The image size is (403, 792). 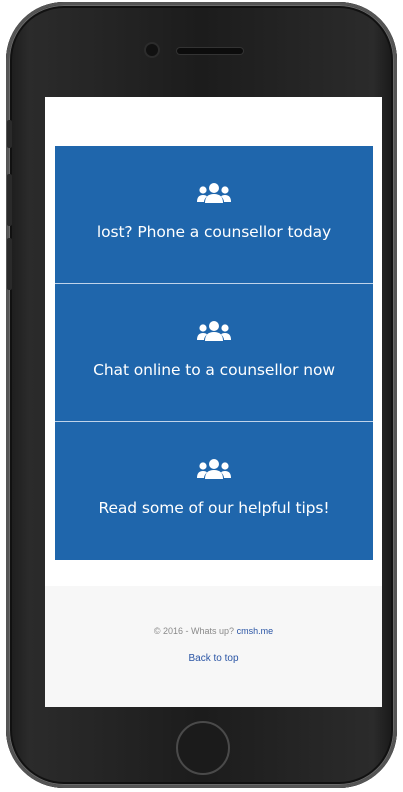 What do you see at coordinates (214, 508) in the screenshot?
I see `tile-label: Read some of our helpful tips!` at bounding box center [214, 508].